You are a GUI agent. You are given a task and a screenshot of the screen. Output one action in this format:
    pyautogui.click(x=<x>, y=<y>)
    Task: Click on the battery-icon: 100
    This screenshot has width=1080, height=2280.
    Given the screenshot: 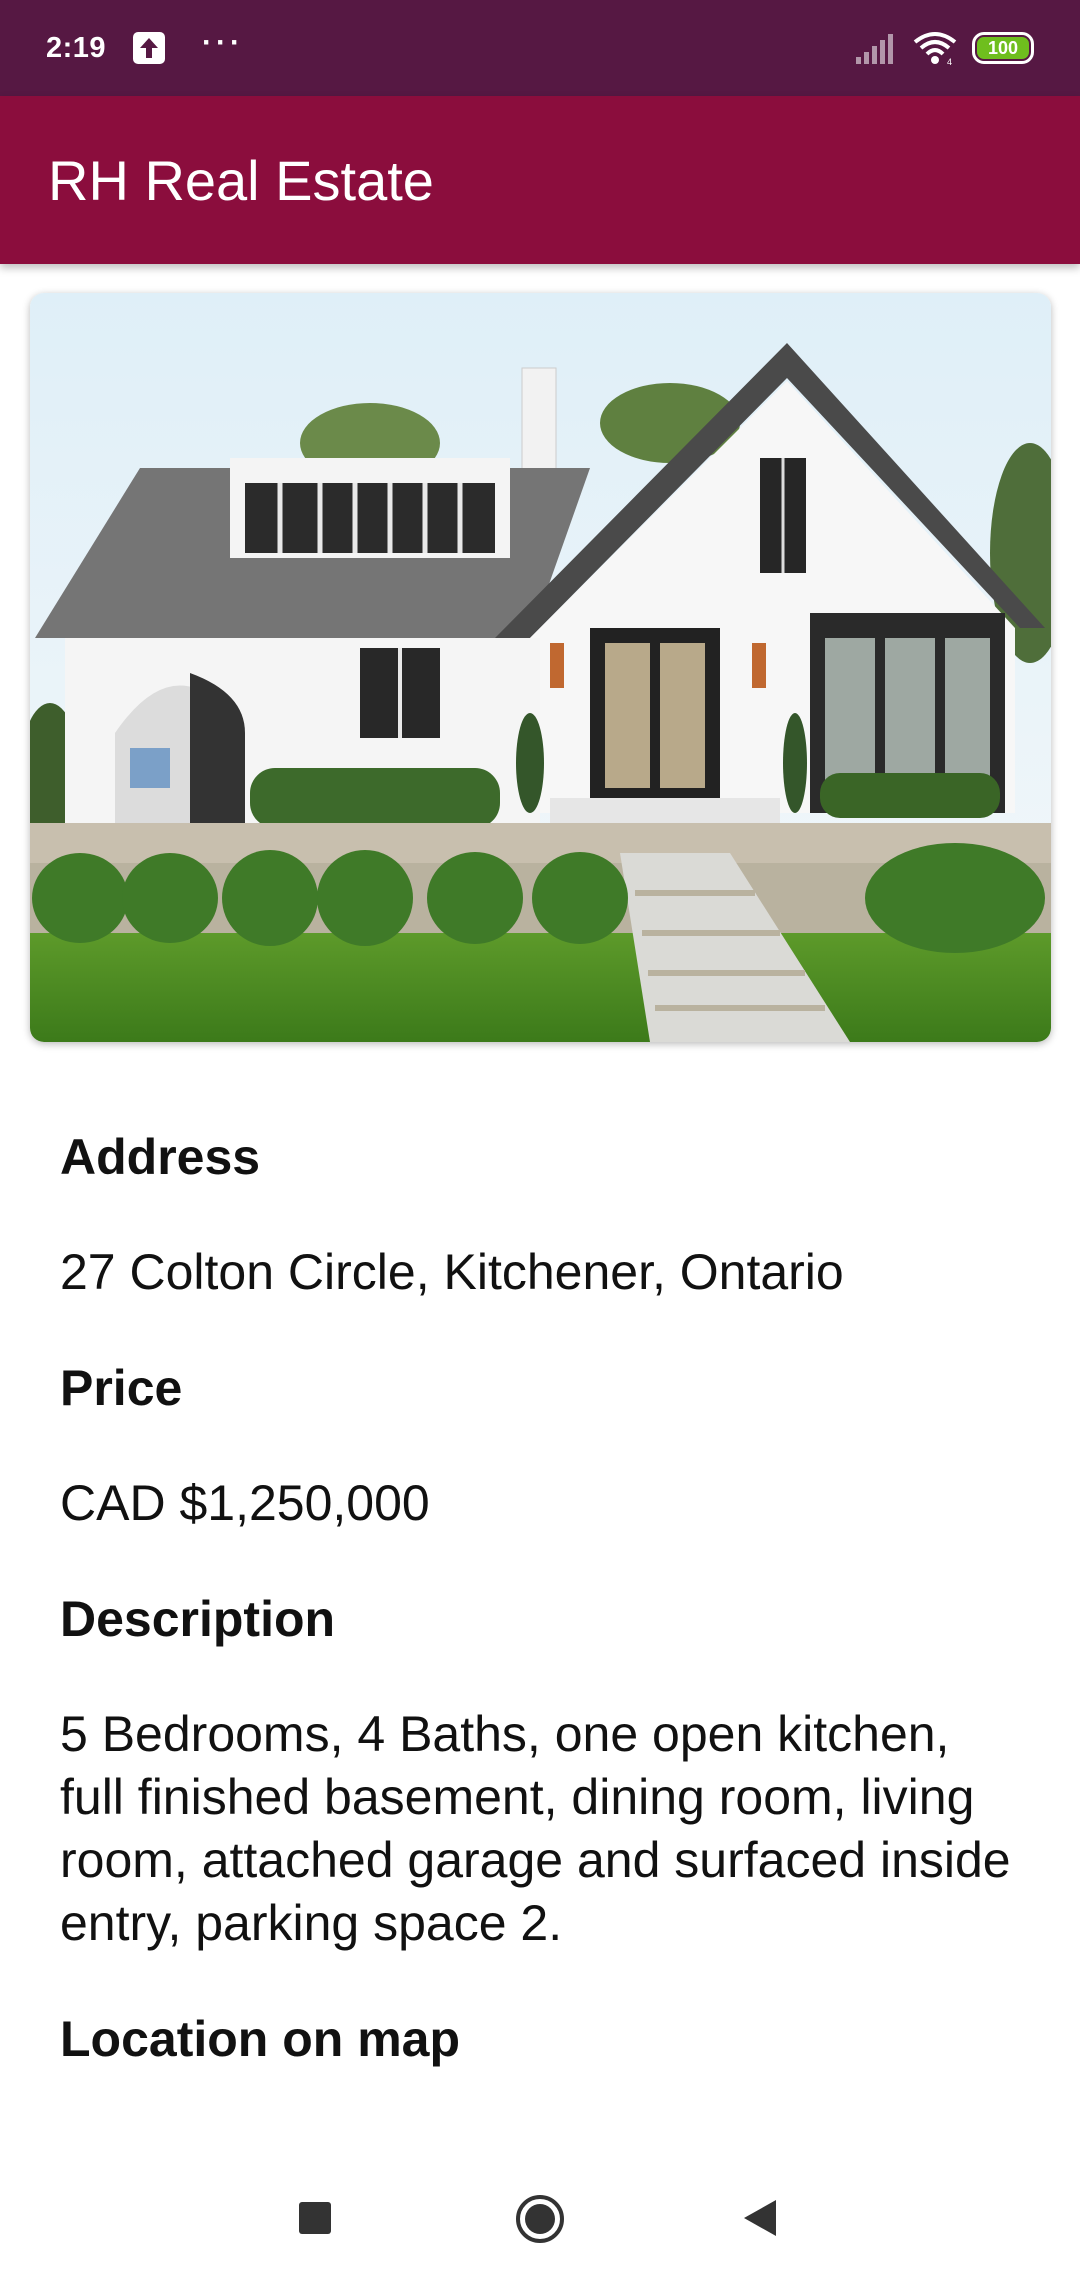 What is the action you would take?
    pyautogui.click(x=1003, y=48)
    